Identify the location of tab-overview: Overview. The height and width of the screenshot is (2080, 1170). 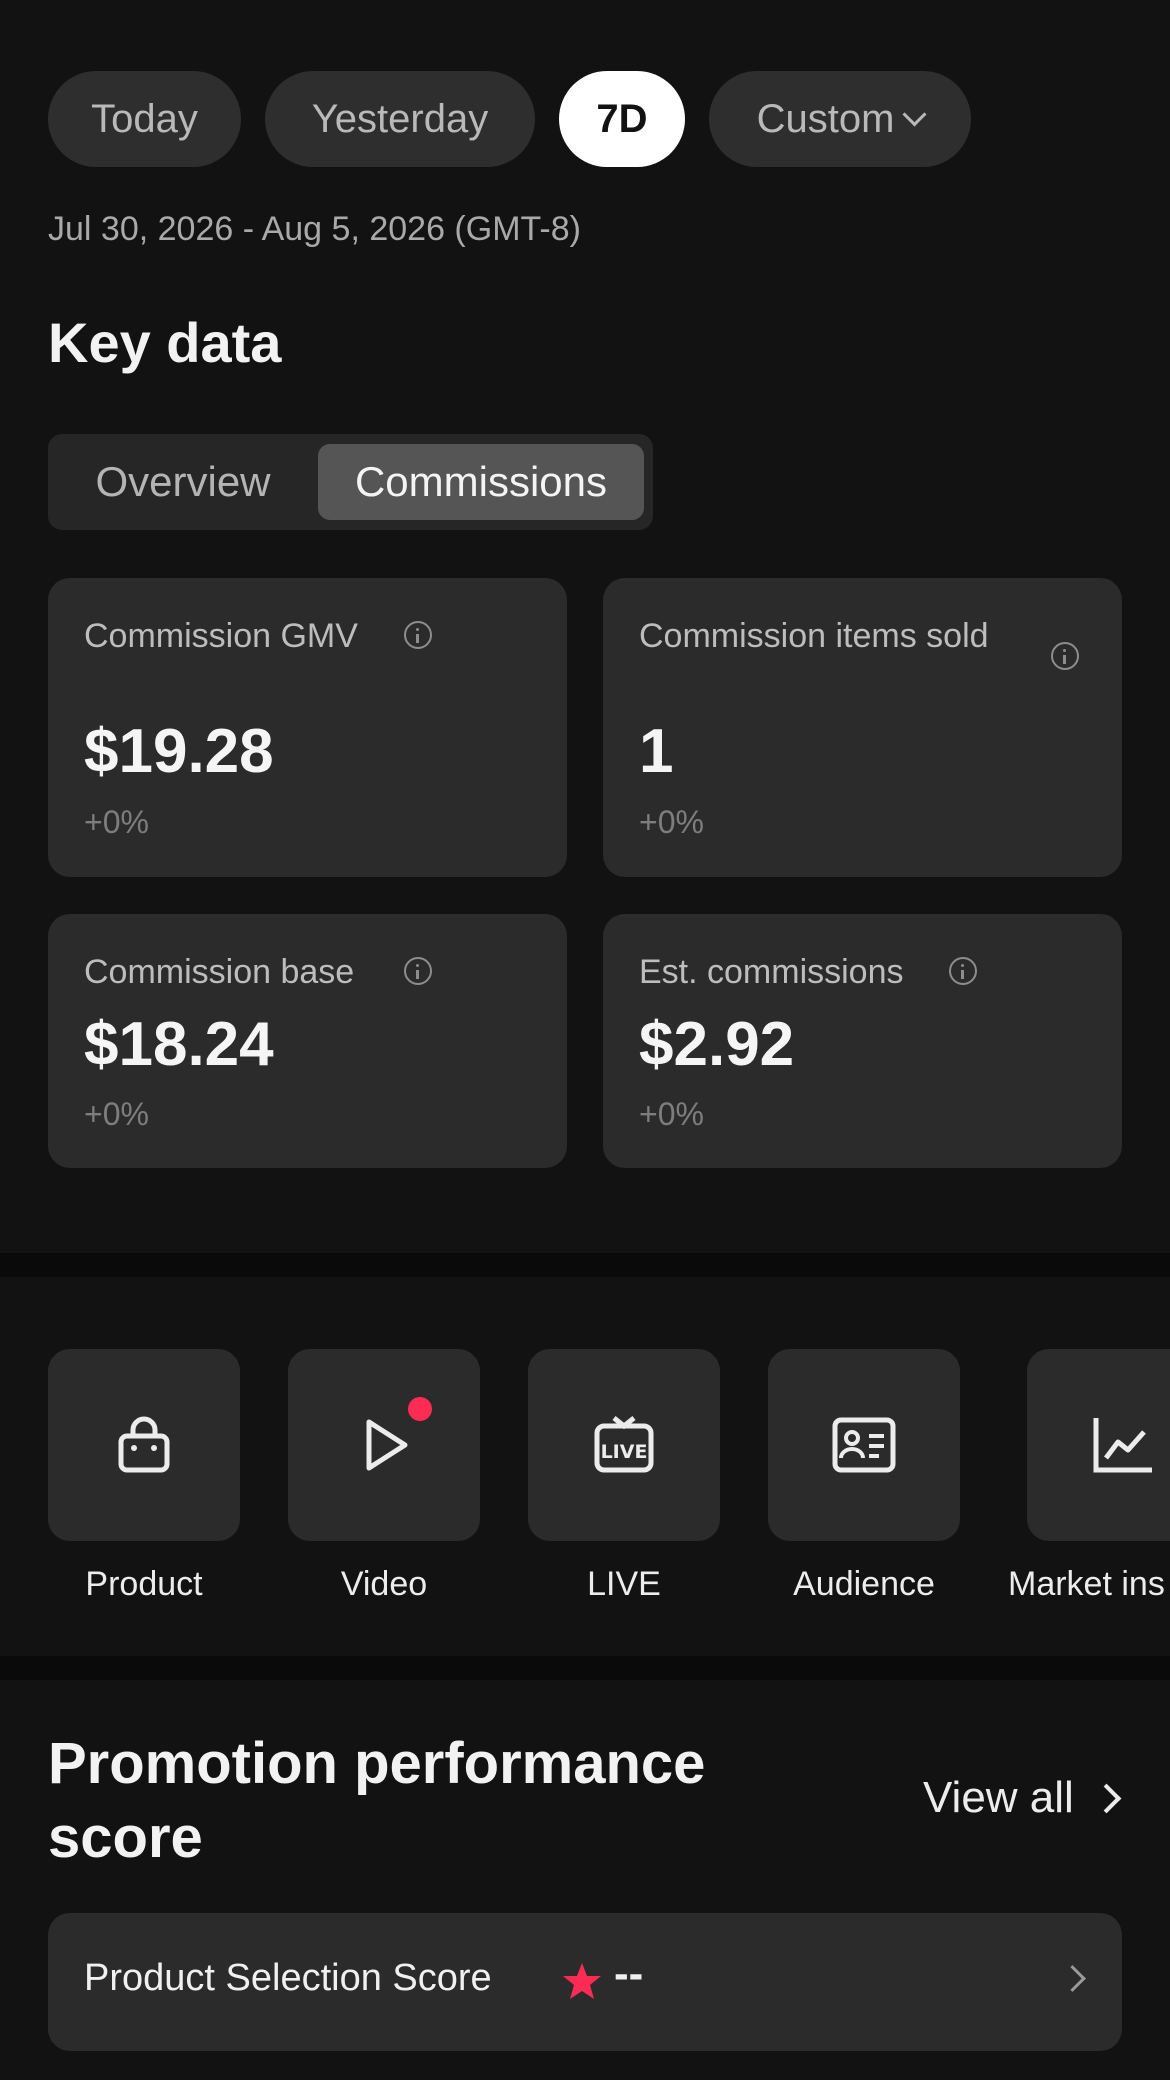
(183, 482).